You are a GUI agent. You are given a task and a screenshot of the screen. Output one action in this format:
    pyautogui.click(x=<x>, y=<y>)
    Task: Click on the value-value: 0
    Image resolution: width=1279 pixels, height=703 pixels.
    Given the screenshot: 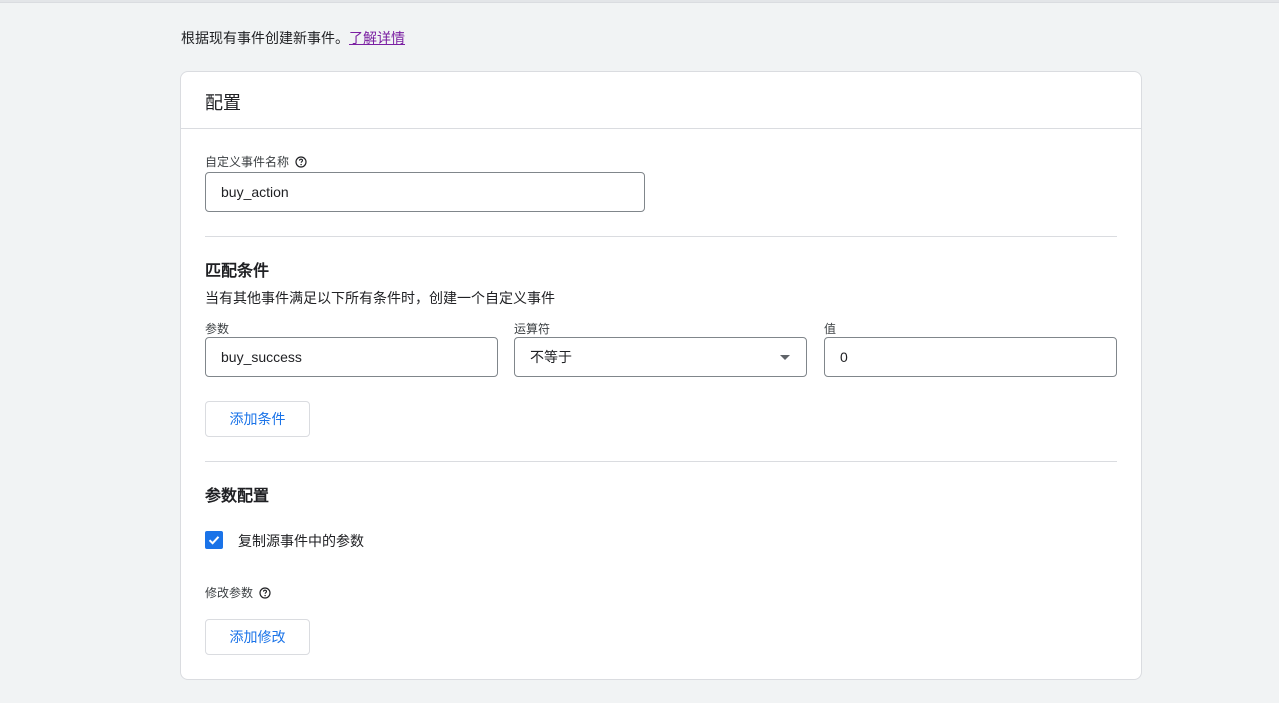 What is the action you would take?
    pyautogui.click(x=844, y=357)
    